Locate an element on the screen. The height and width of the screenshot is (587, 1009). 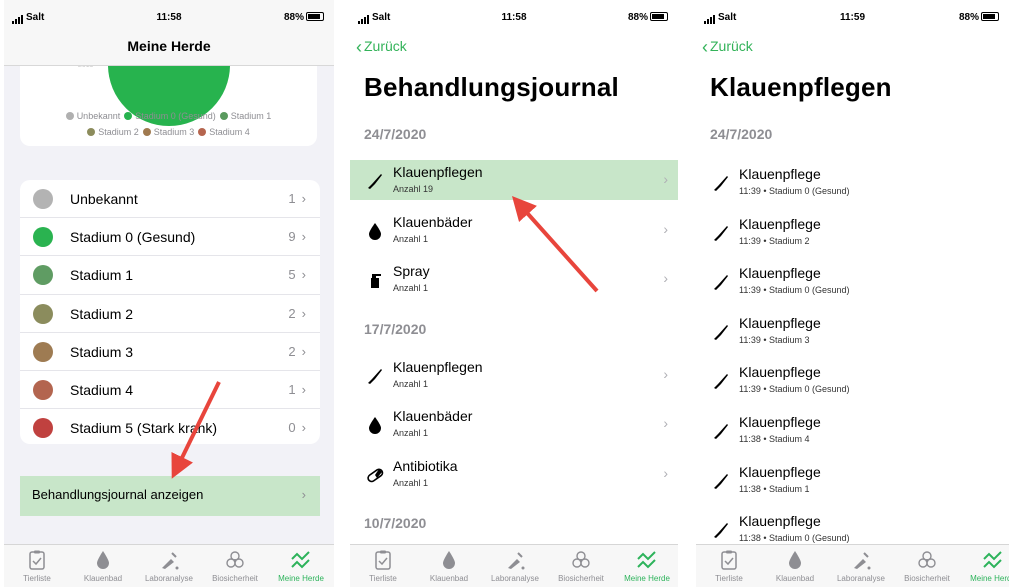
show-journal-label: Behandlungsjournal anzeigen is located at coordinates (118, 494).